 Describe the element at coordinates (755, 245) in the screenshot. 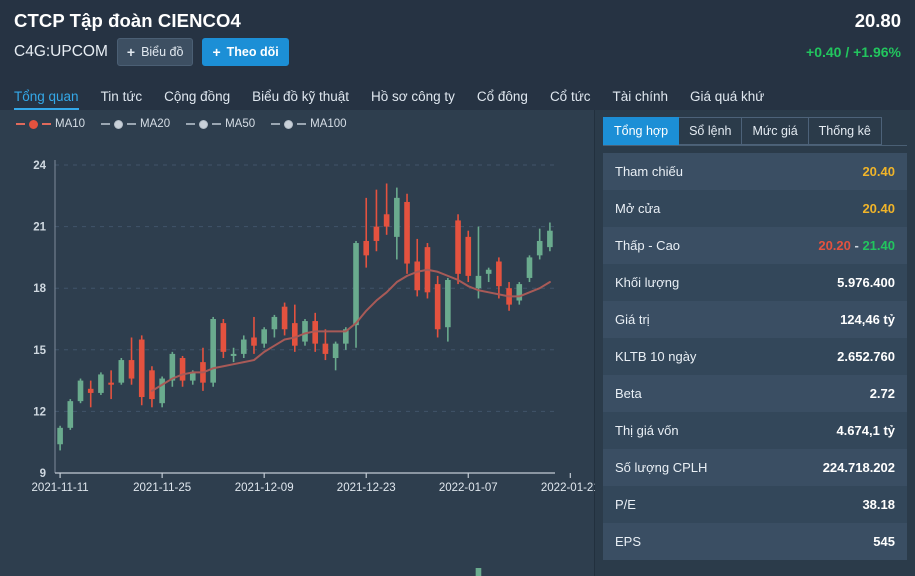

I see `summary-row: Thấp - Cao 20.20 - 21.40` at that location.